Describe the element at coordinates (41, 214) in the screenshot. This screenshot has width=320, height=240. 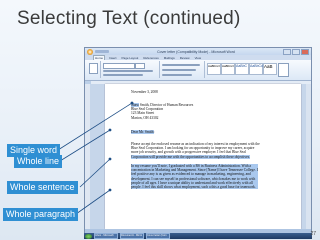
I see `label-whole-paragraph: Whole paragraph` at that location.